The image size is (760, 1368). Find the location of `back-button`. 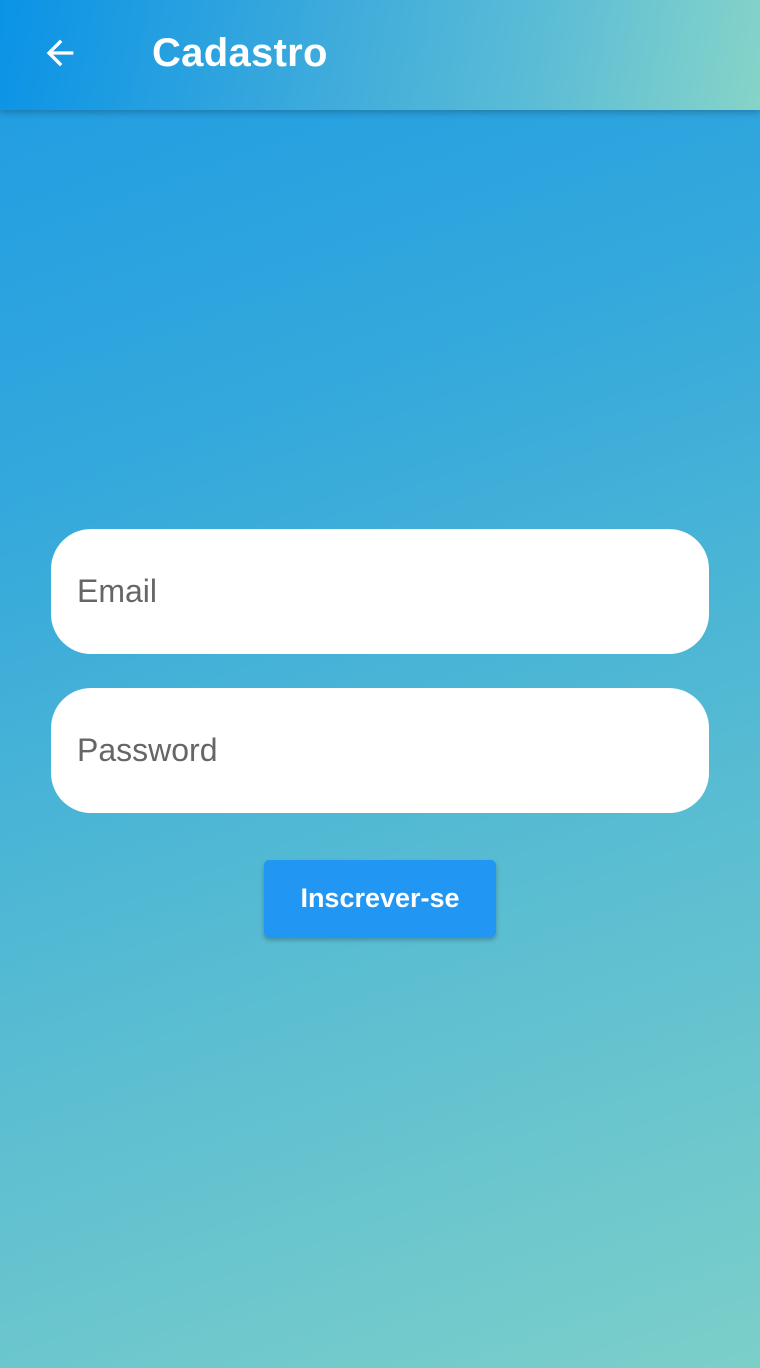

back-button is located at coordinates (60, 53).